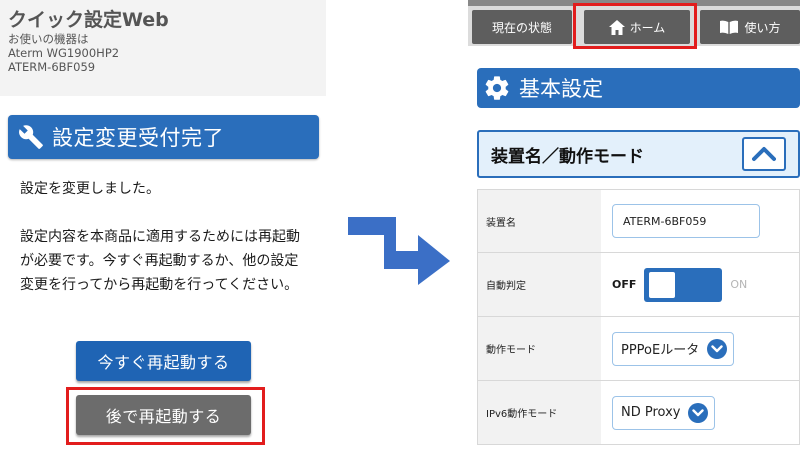  I want to click on device-name-input: ATERM-6BF059, so click(686, 221).